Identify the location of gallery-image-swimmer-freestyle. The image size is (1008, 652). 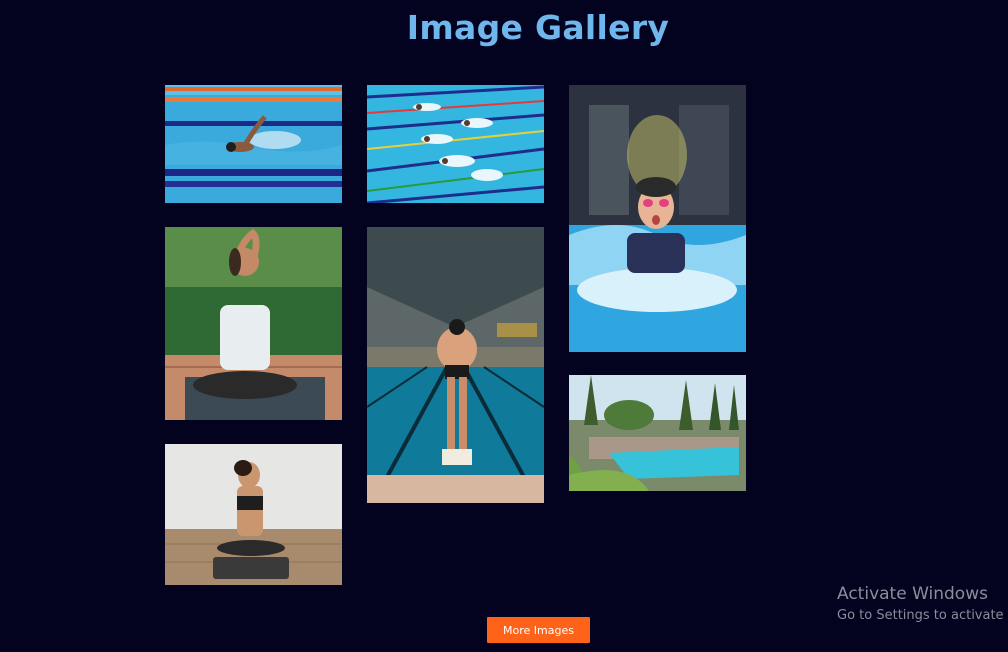
(253, 144).